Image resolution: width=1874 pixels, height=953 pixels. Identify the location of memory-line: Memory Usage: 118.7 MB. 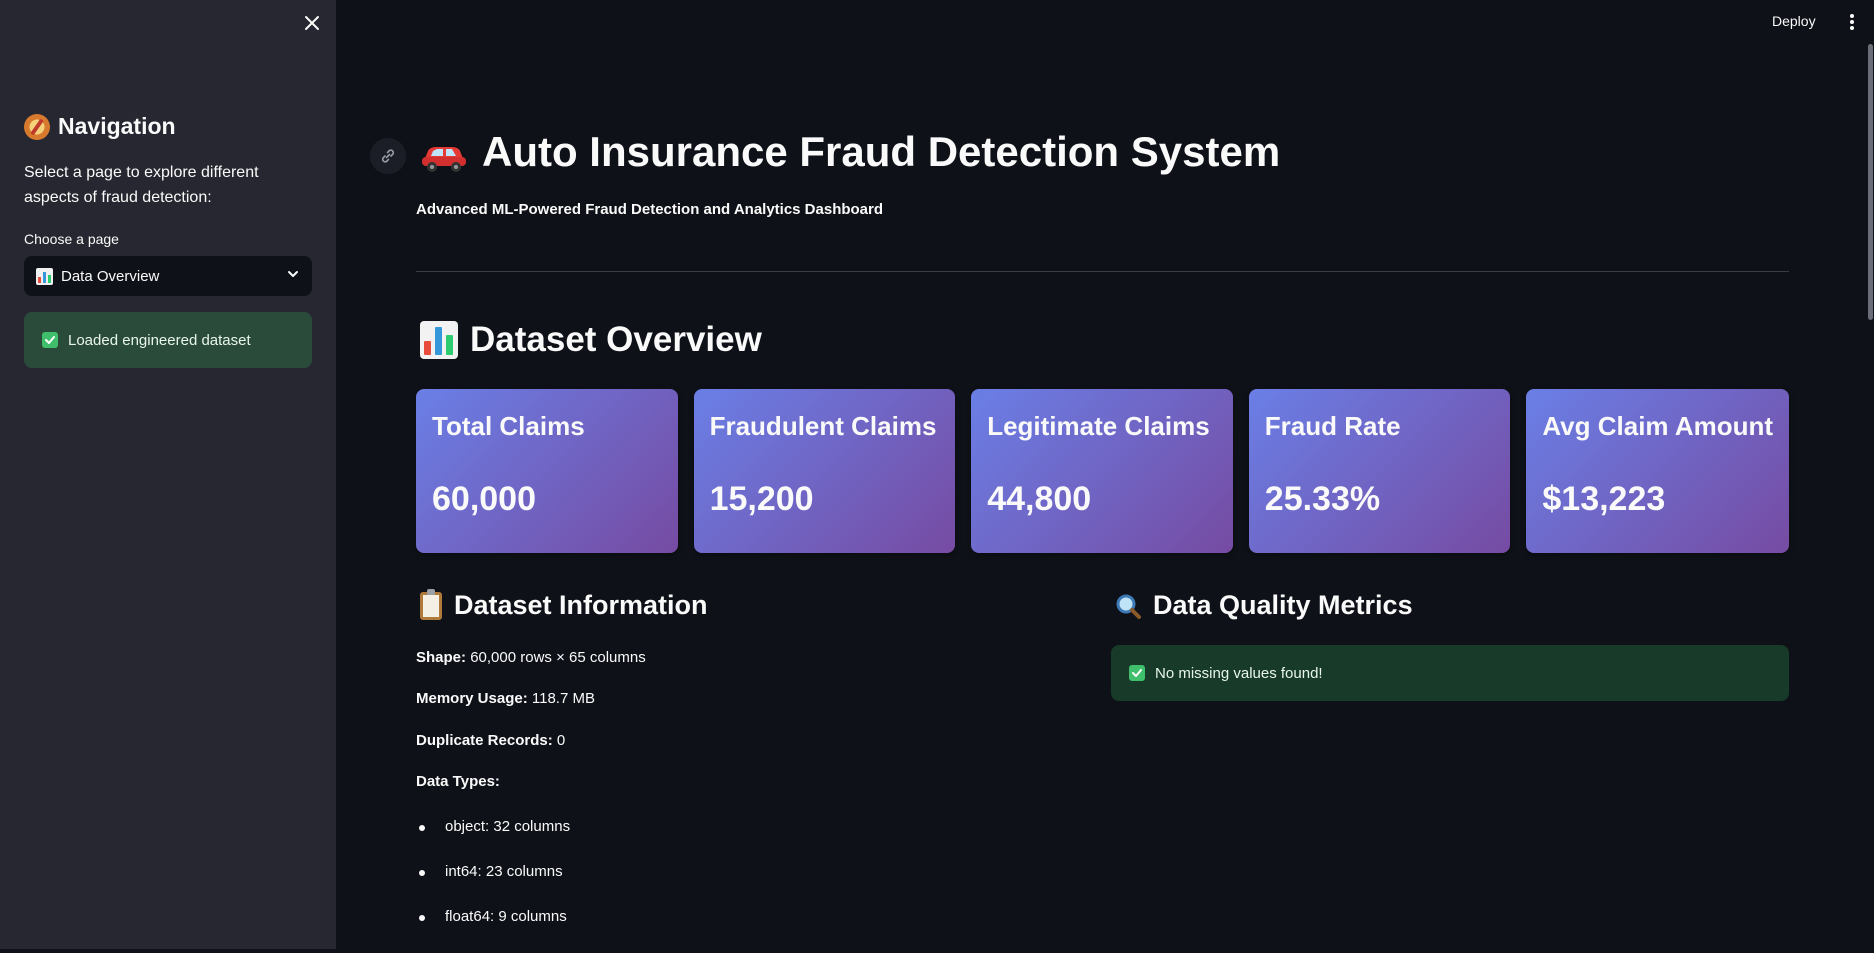
(505, 698).